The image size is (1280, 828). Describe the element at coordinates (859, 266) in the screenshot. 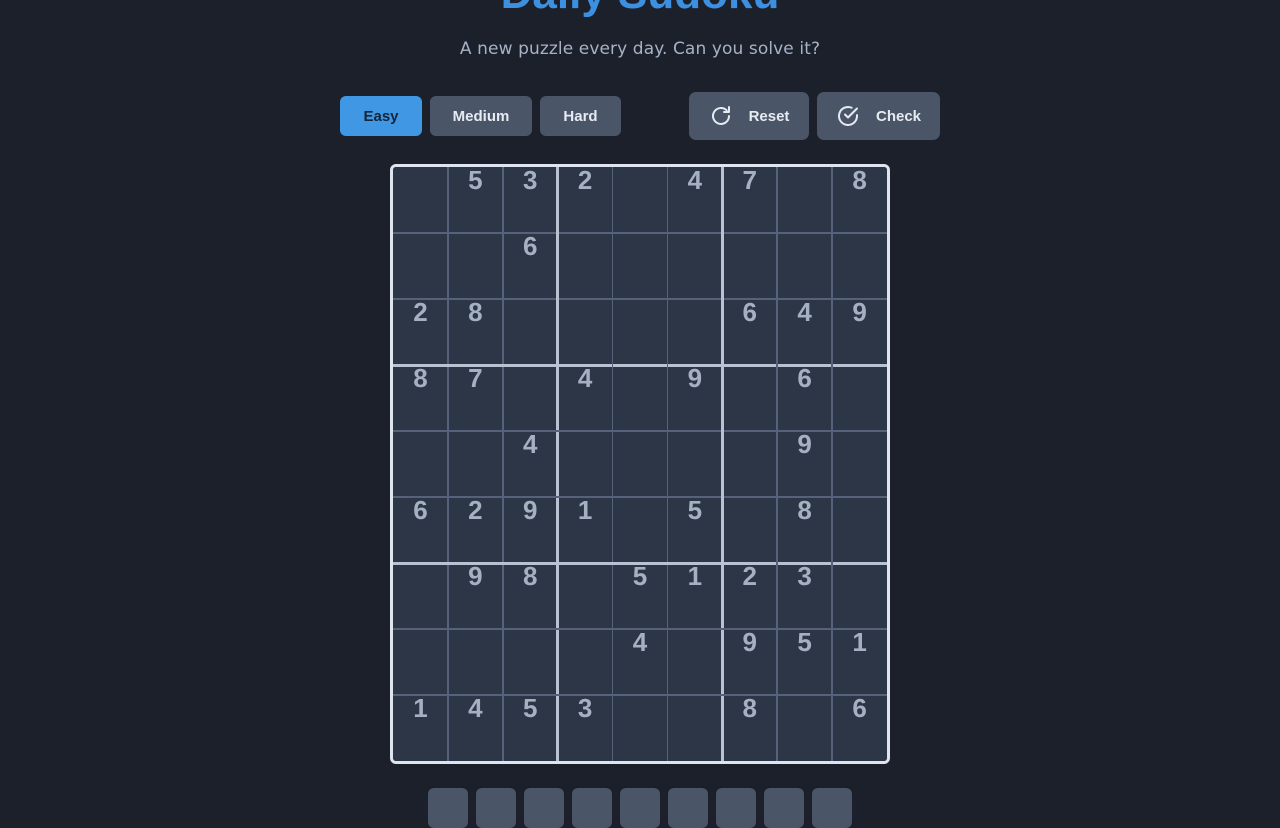

I see `sudoku-cell-r2c9` at that location.